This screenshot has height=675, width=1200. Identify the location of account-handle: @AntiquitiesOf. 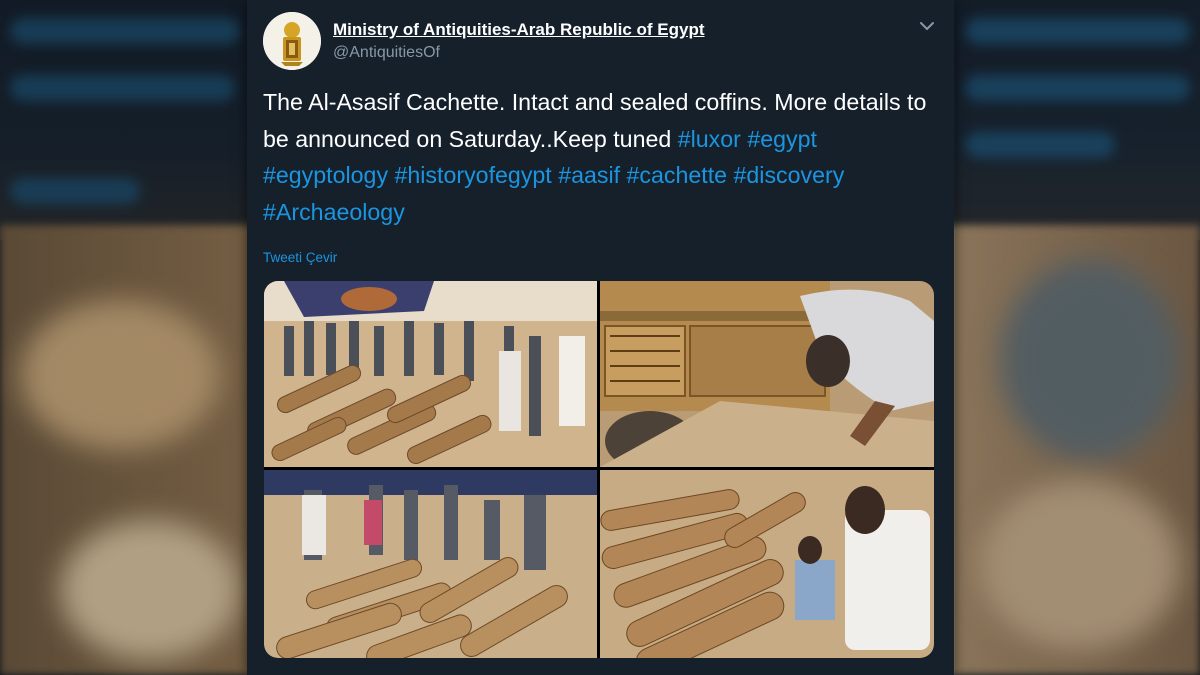
(386, 53).